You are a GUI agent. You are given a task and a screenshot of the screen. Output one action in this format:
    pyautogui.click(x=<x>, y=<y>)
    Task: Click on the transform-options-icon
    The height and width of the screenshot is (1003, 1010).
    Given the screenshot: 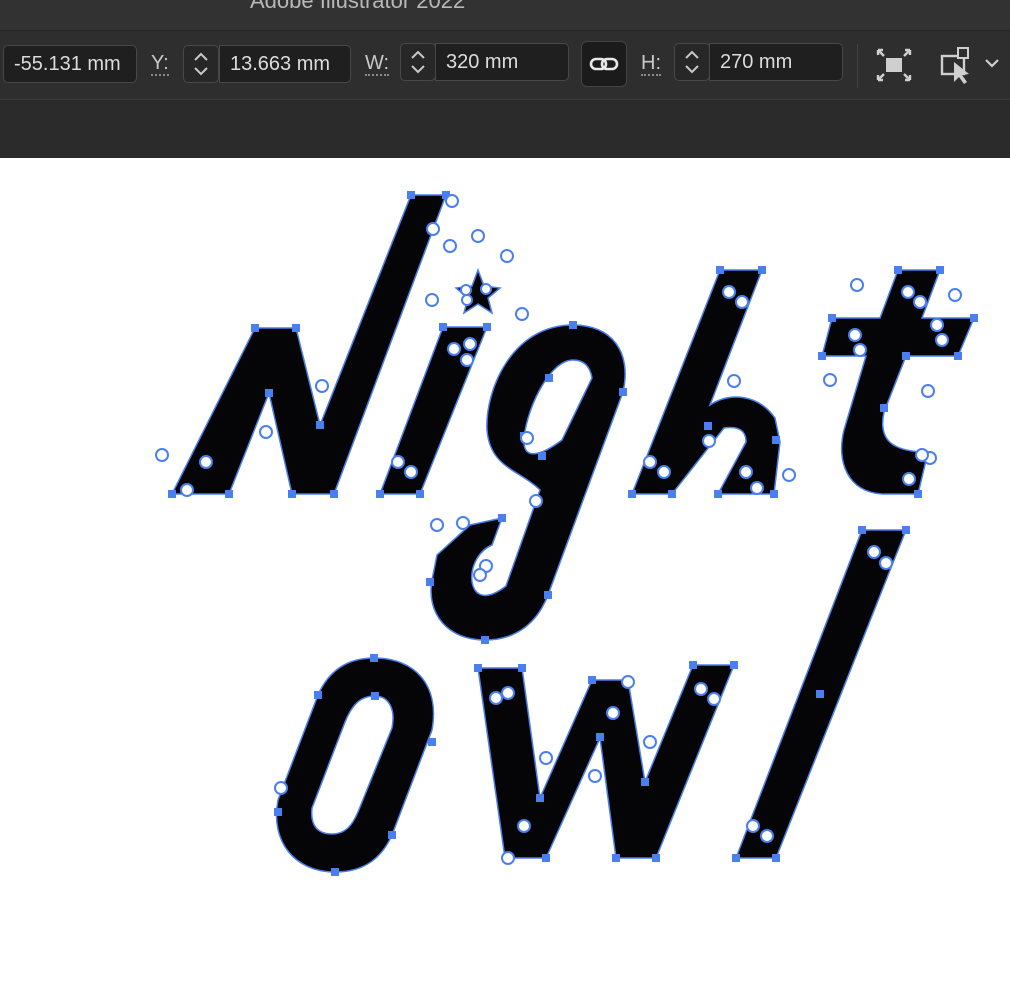 What is the action you would take?
    pyautogui.click(x=969, y=65)
    